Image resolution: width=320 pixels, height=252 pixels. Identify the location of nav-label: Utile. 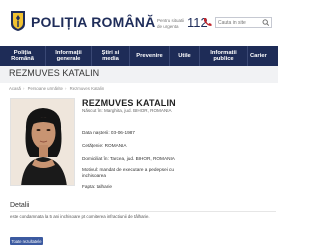
(184, 55).